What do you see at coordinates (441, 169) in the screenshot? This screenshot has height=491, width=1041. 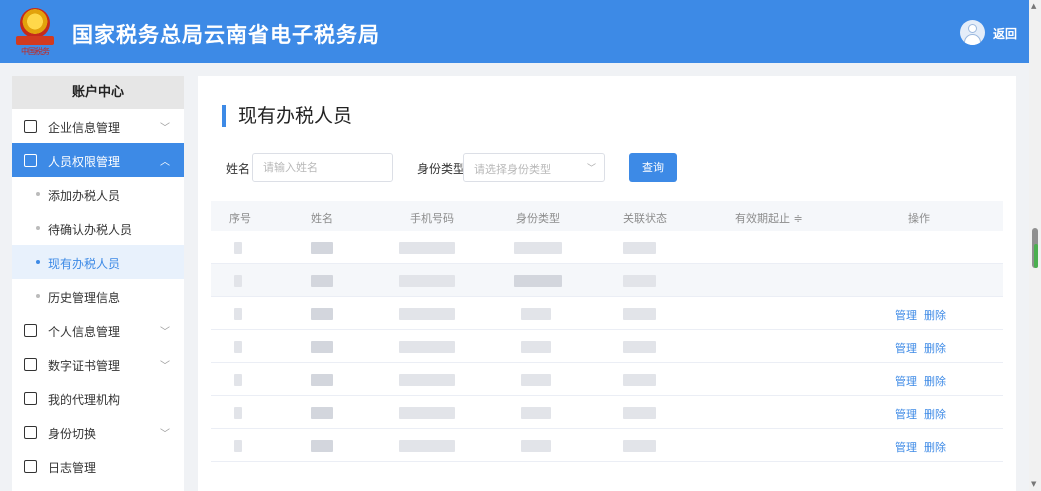 I see `id-type-filter-label: 身份类型` at bounding box center [441, 169].